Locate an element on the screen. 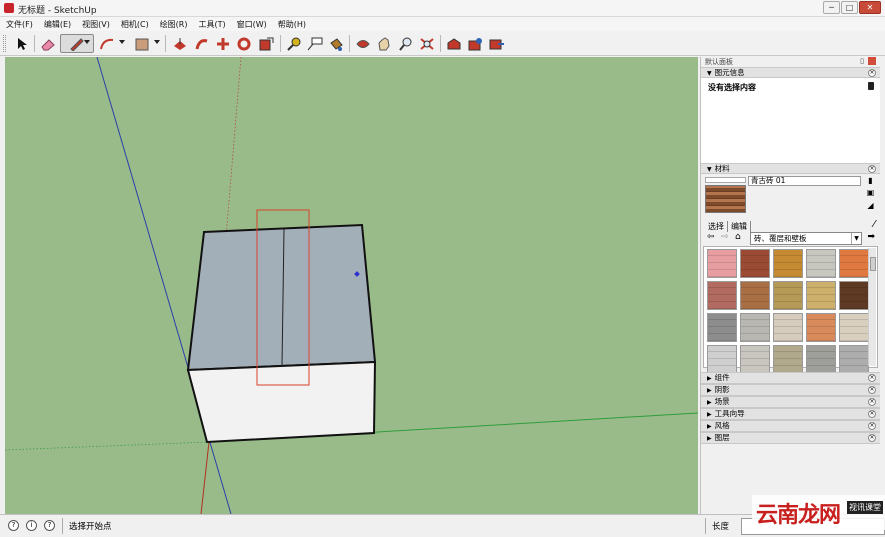 This screenshot has width=885, height=537. menu-tools: 工具(T) is located at coordinates (212, 24).